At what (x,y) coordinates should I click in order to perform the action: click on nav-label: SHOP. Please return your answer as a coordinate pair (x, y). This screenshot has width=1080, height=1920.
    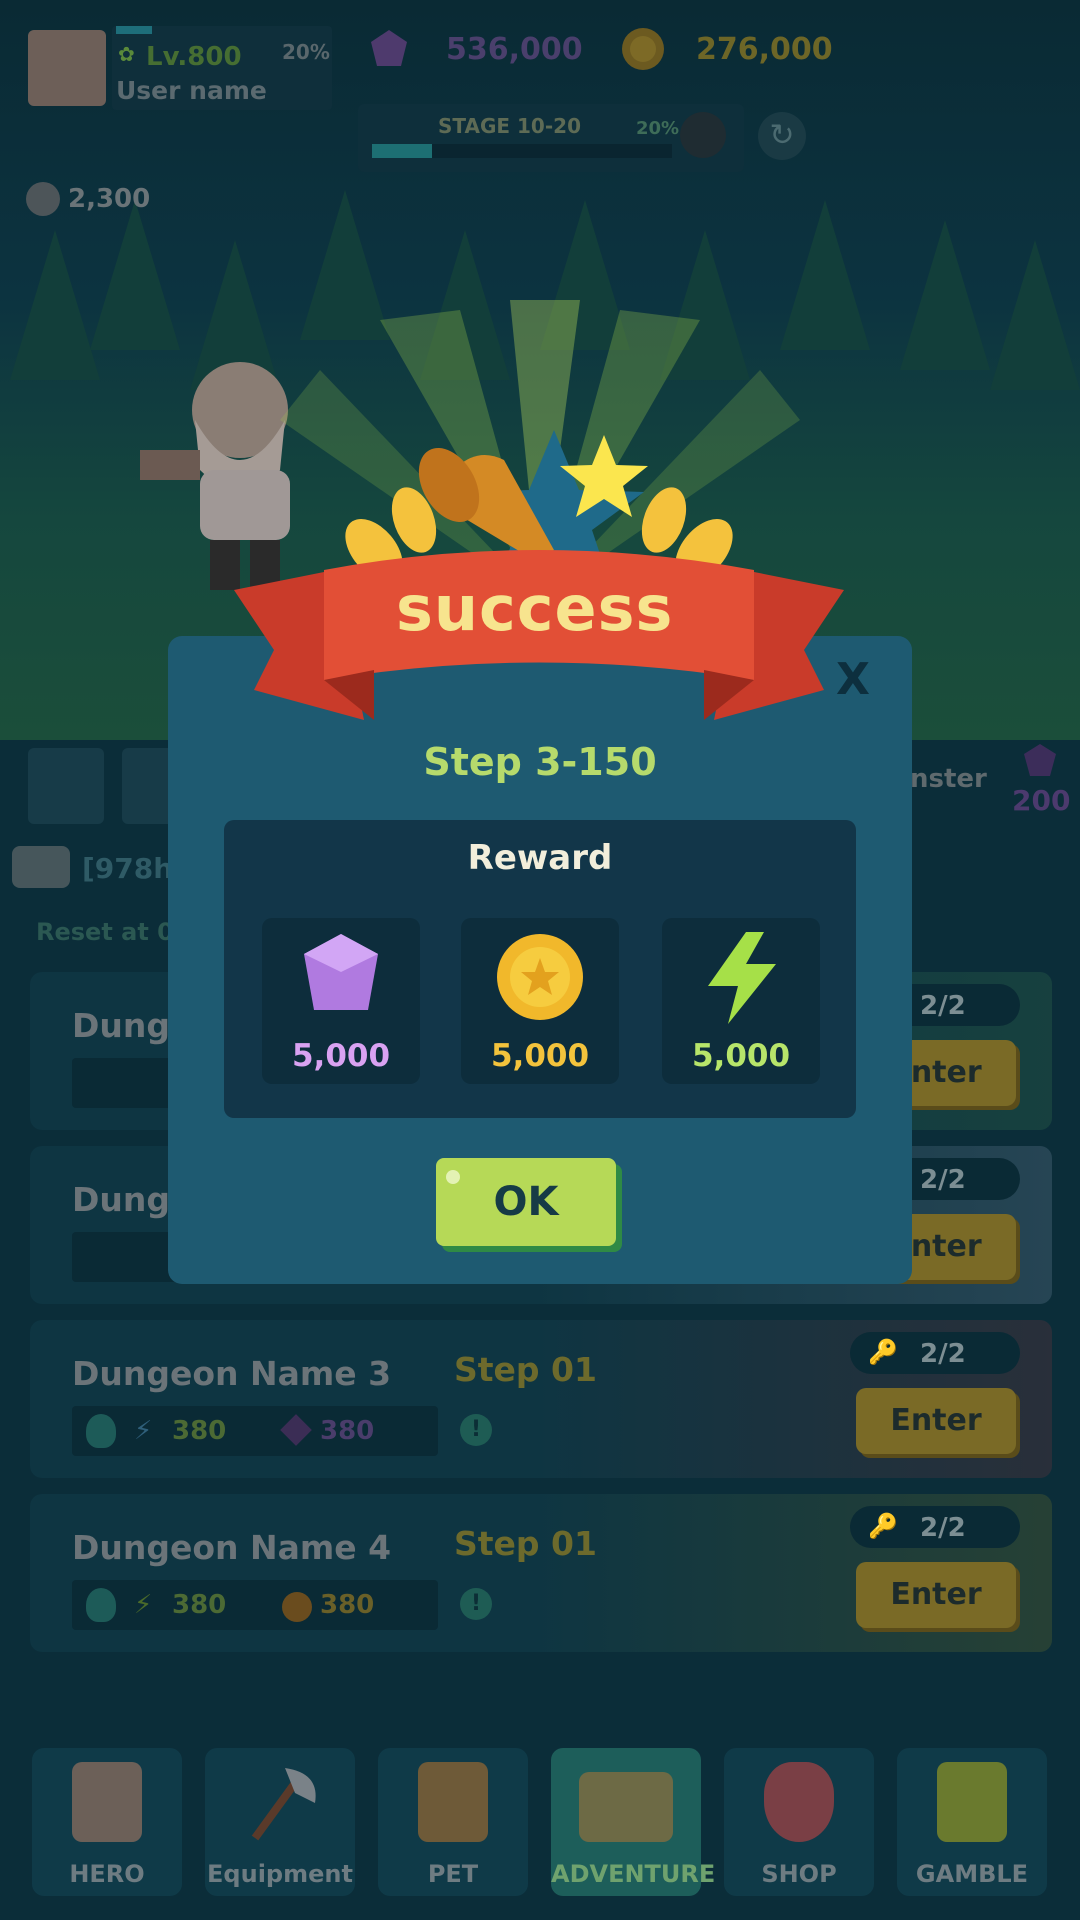
    Looking at the image, I should click on (799, 1874).